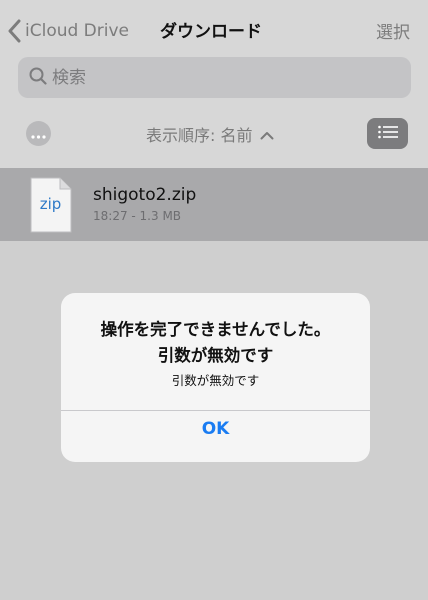 The height and width of the screenshot is (600, 428). Describe the element at coordinates (215, 329) in the screenshot. I see `alert-title-line-1: 操作を完了できませんでした。` at that location.